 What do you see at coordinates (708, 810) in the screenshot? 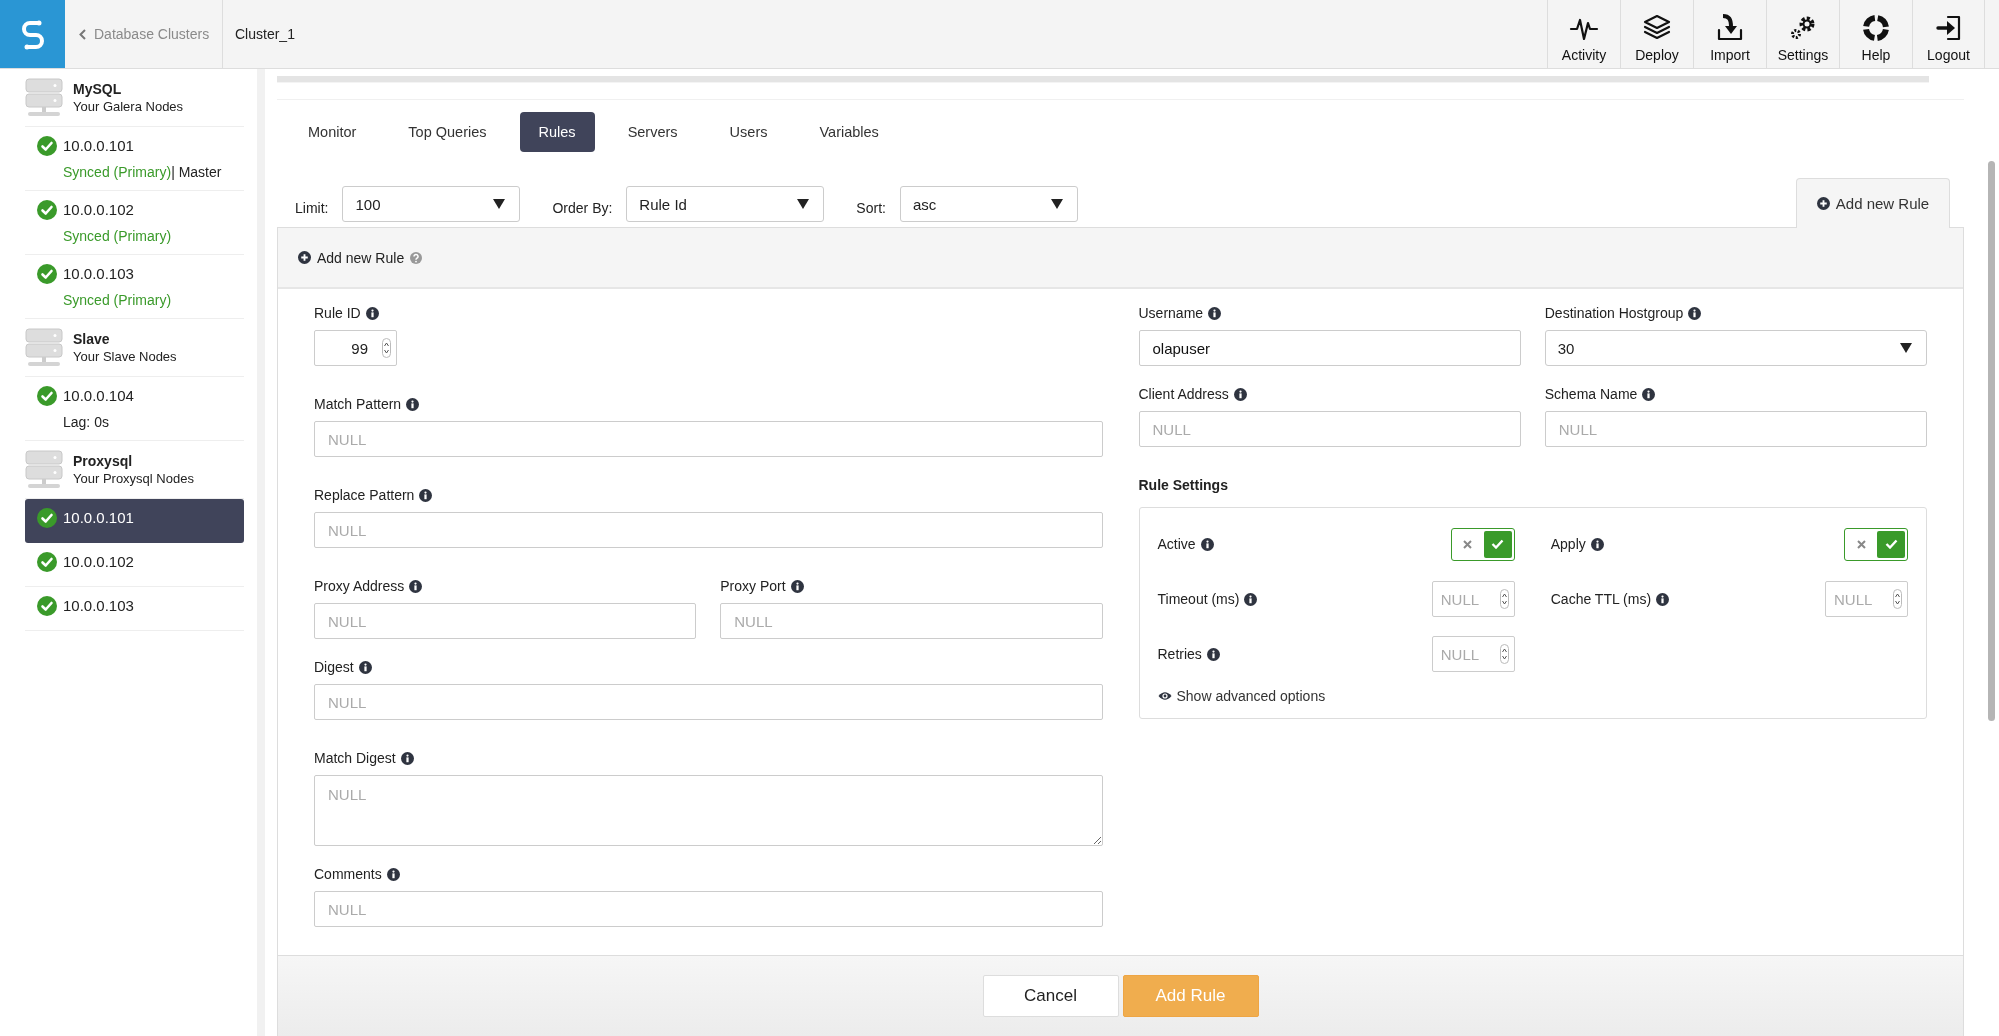
I see `textarea-field: NULL` at bounding box center [708, 810].